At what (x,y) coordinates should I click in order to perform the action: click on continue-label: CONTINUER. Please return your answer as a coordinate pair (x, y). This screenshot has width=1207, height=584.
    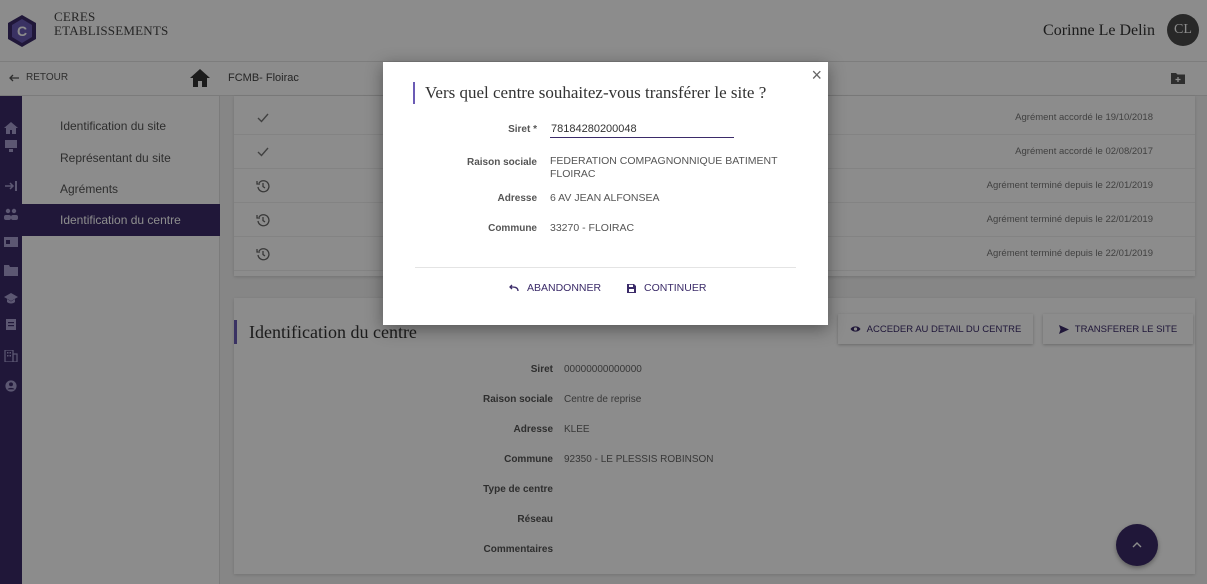
    Looking at the image, I should click on (675, 288).